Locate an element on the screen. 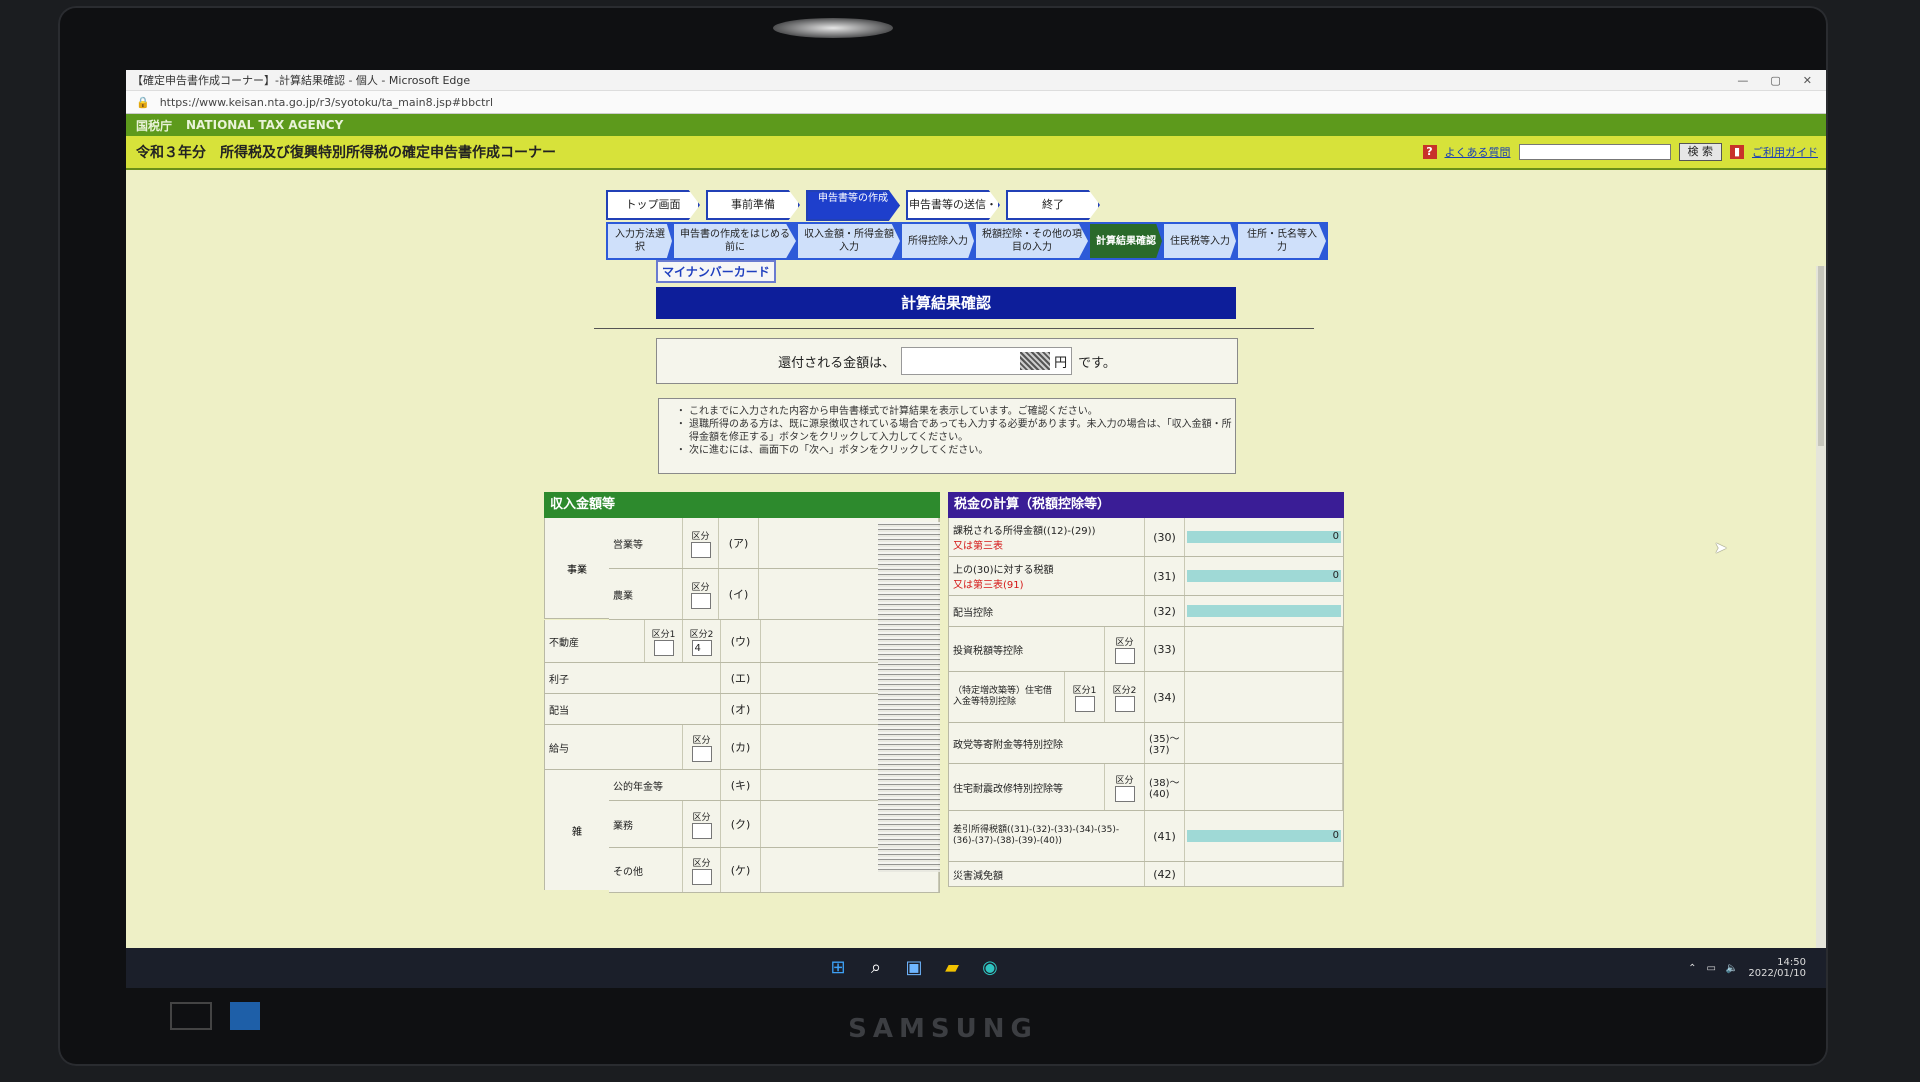 The width and height of the screenshot is (1920, 1082). refund-box: 還付される金額は、 円 です。 is located at coordinates (947, 361).